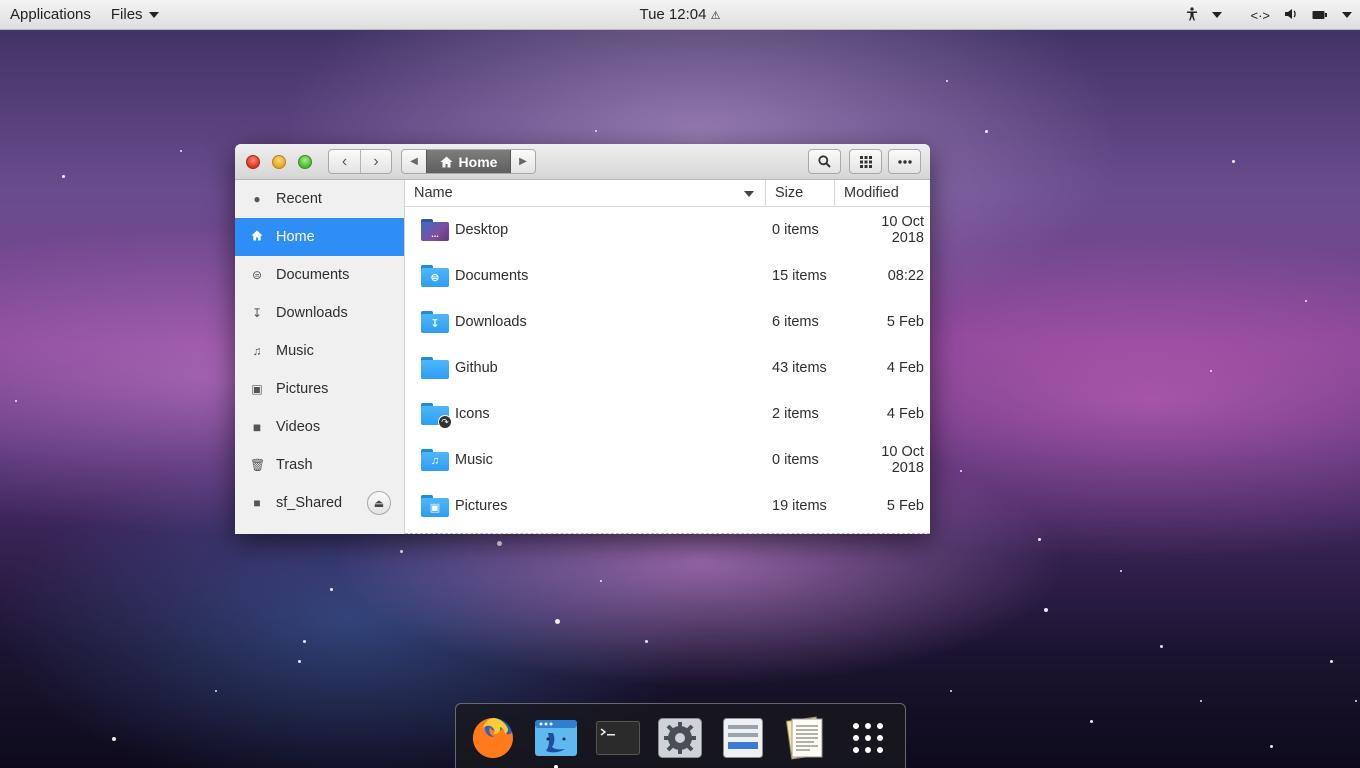  Describe the element at coordinates (824, 161) in the screenshot. I see `search-button` at that location.